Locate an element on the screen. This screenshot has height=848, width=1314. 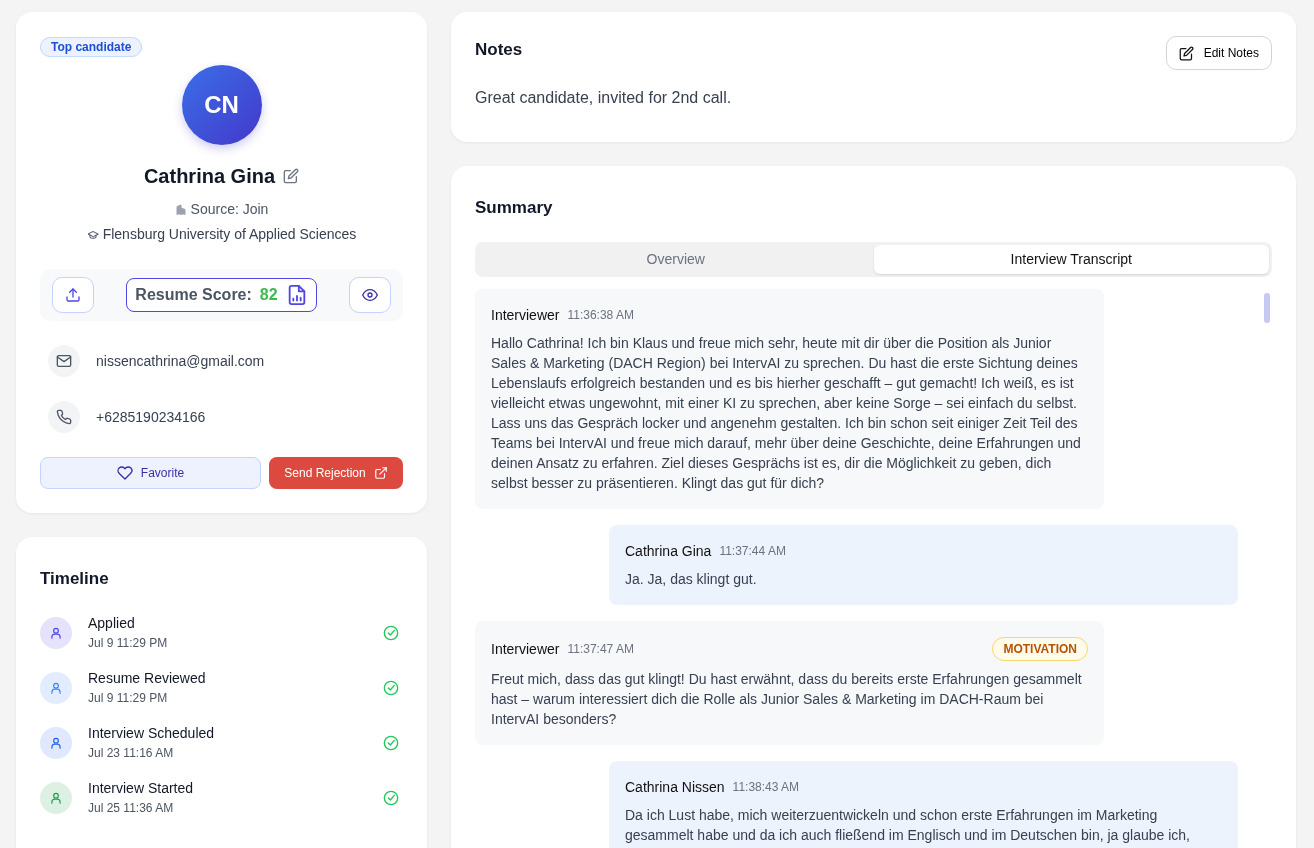
timeline-step: Applied is located at coordinates (227, 624).